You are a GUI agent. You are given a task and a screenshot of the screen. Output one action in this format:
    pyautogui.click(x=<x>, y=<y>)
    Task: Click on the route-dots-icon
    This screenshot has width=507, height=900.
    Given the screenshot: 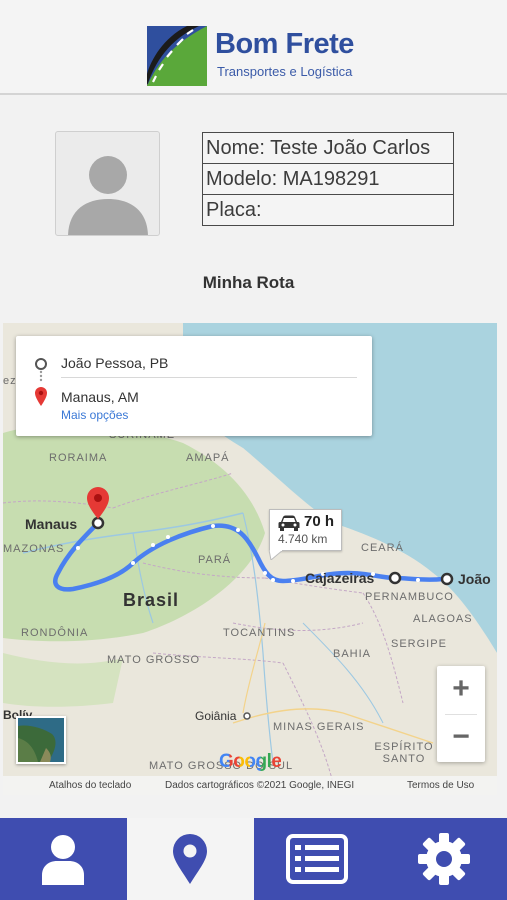 What is the action you would take?
    pyautogui.click(x=41, y=376)
    